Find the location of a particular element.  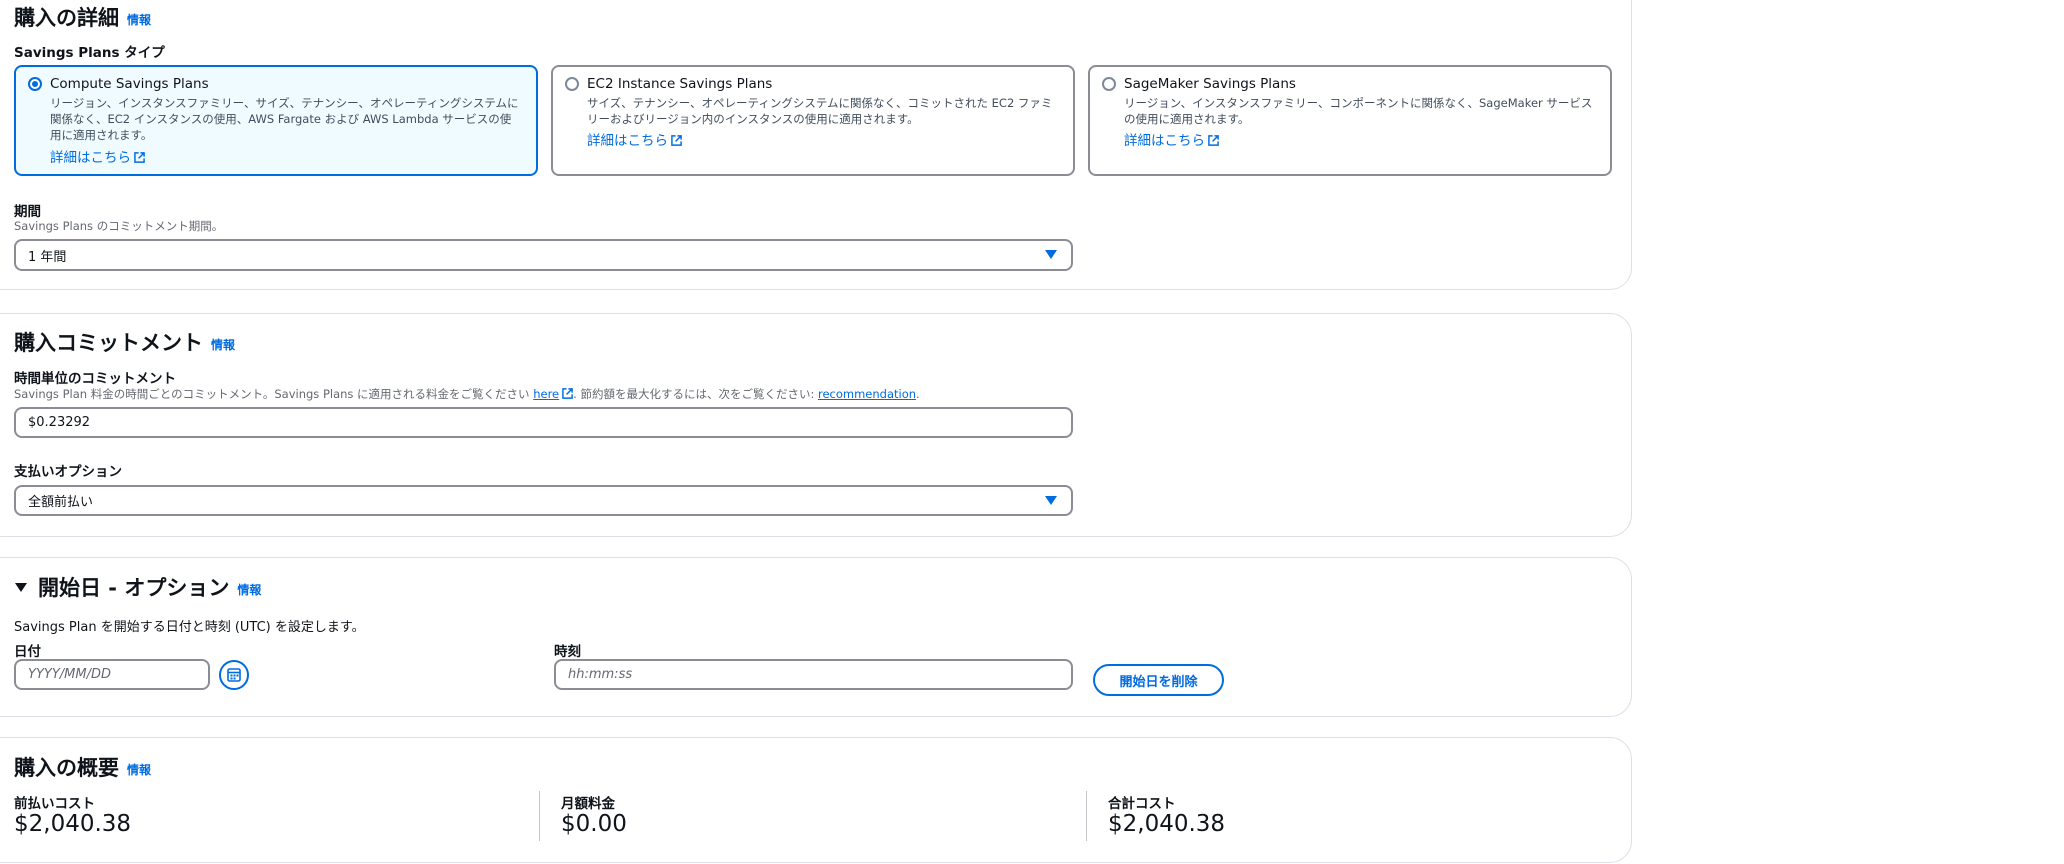

commitment-title: 購入コミットメント is located at coordinates (108, 343).